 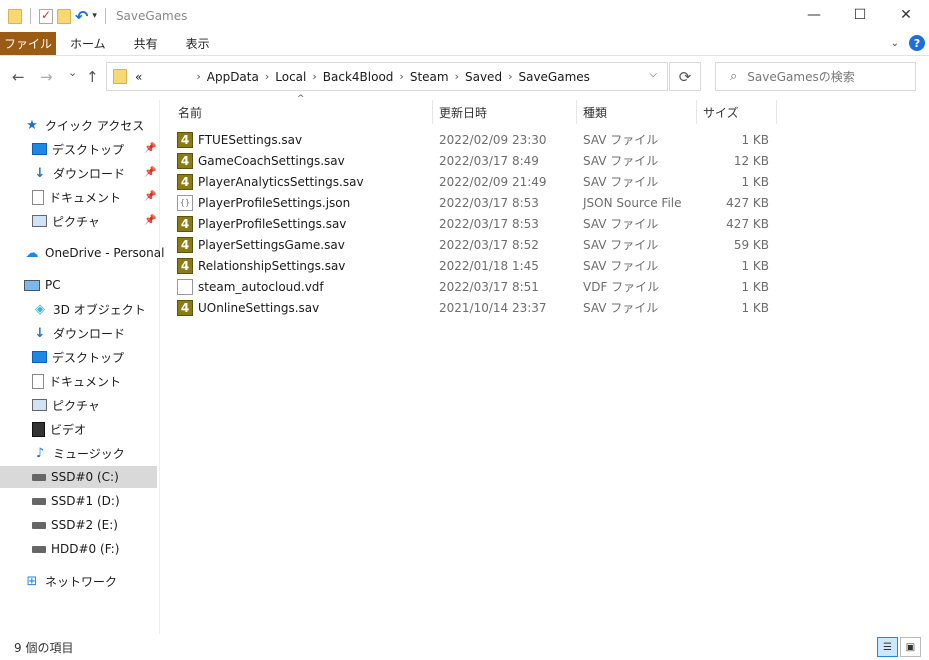 What do you see at coordinates (59, 429) in the screenshot?
I see `sidebar-item: ビデオ` at bounding box center [59, 429].